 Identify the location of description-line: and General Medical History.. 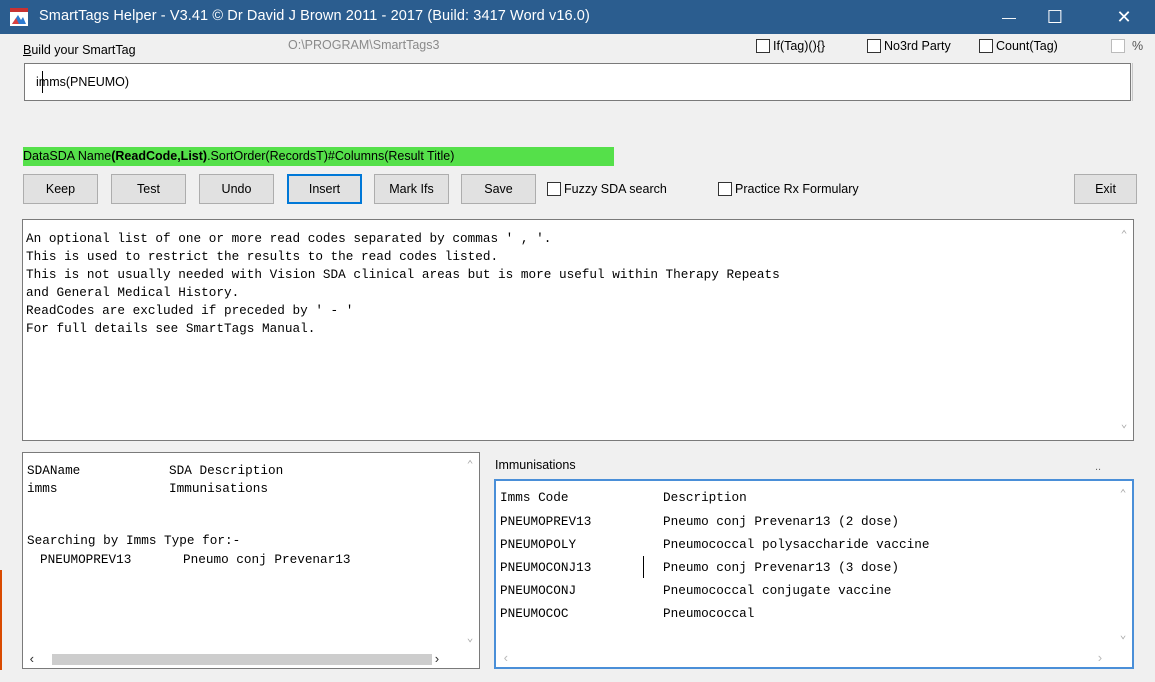
(133, 292).